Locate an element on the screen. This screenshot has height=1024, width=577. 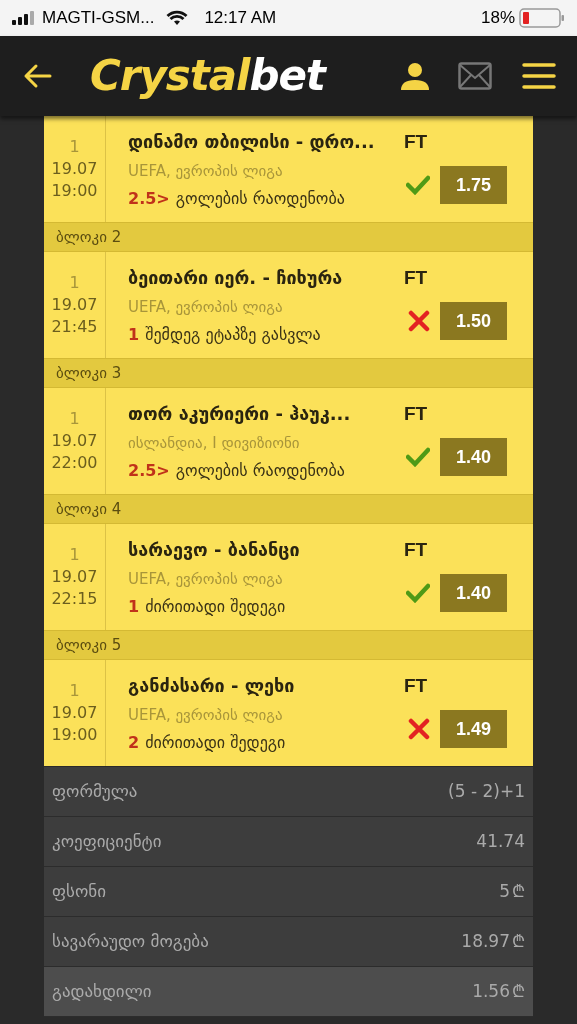
odds-value: 1.75 is located at coordinates (473, 185).